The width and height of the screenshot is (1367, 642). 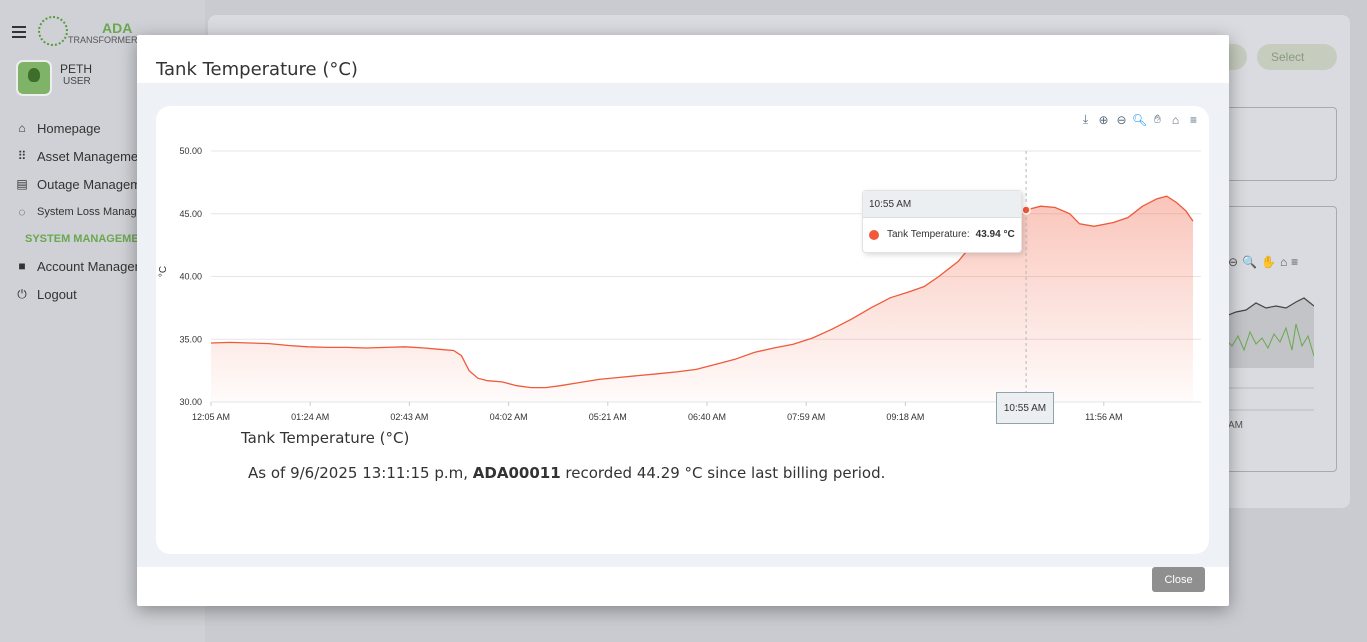 What do you see at coordinates (1270, 354) in the screenshot?
I see `background-mini-chart` at bounding box center [1270, 354].